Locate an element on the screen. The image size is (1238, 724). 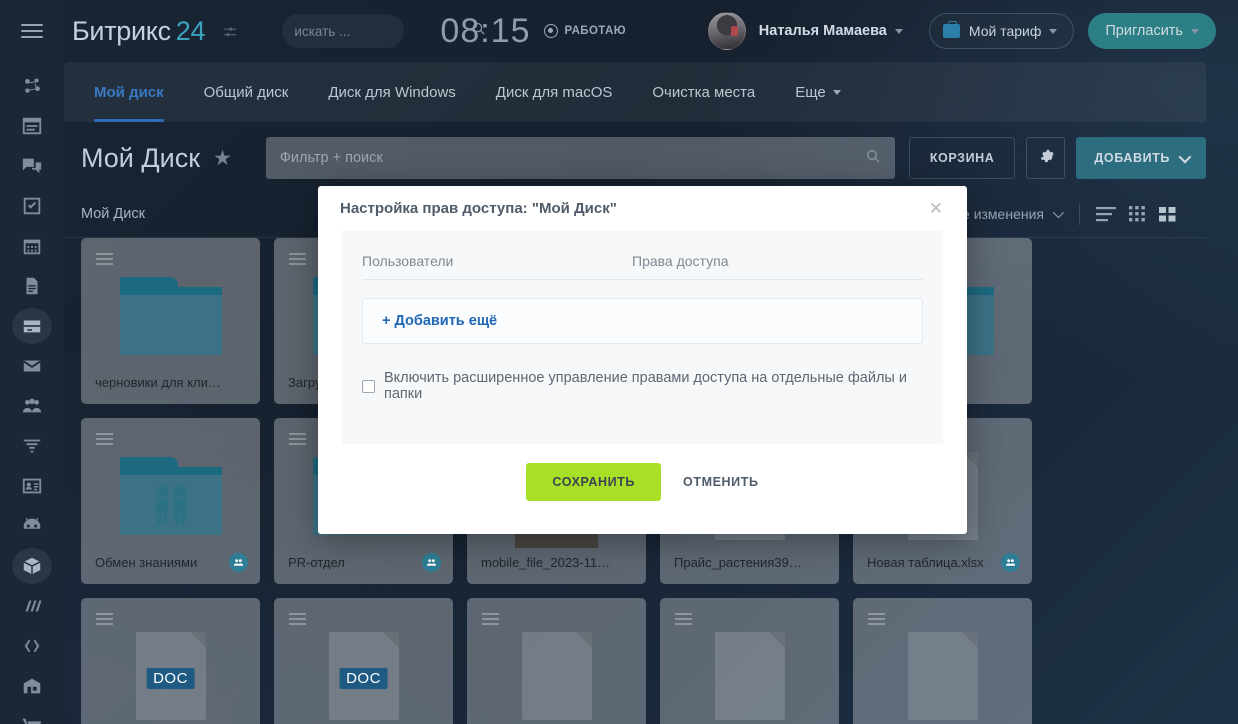
trash-button: КОРЗИНА is located at coordinates (962, 158).